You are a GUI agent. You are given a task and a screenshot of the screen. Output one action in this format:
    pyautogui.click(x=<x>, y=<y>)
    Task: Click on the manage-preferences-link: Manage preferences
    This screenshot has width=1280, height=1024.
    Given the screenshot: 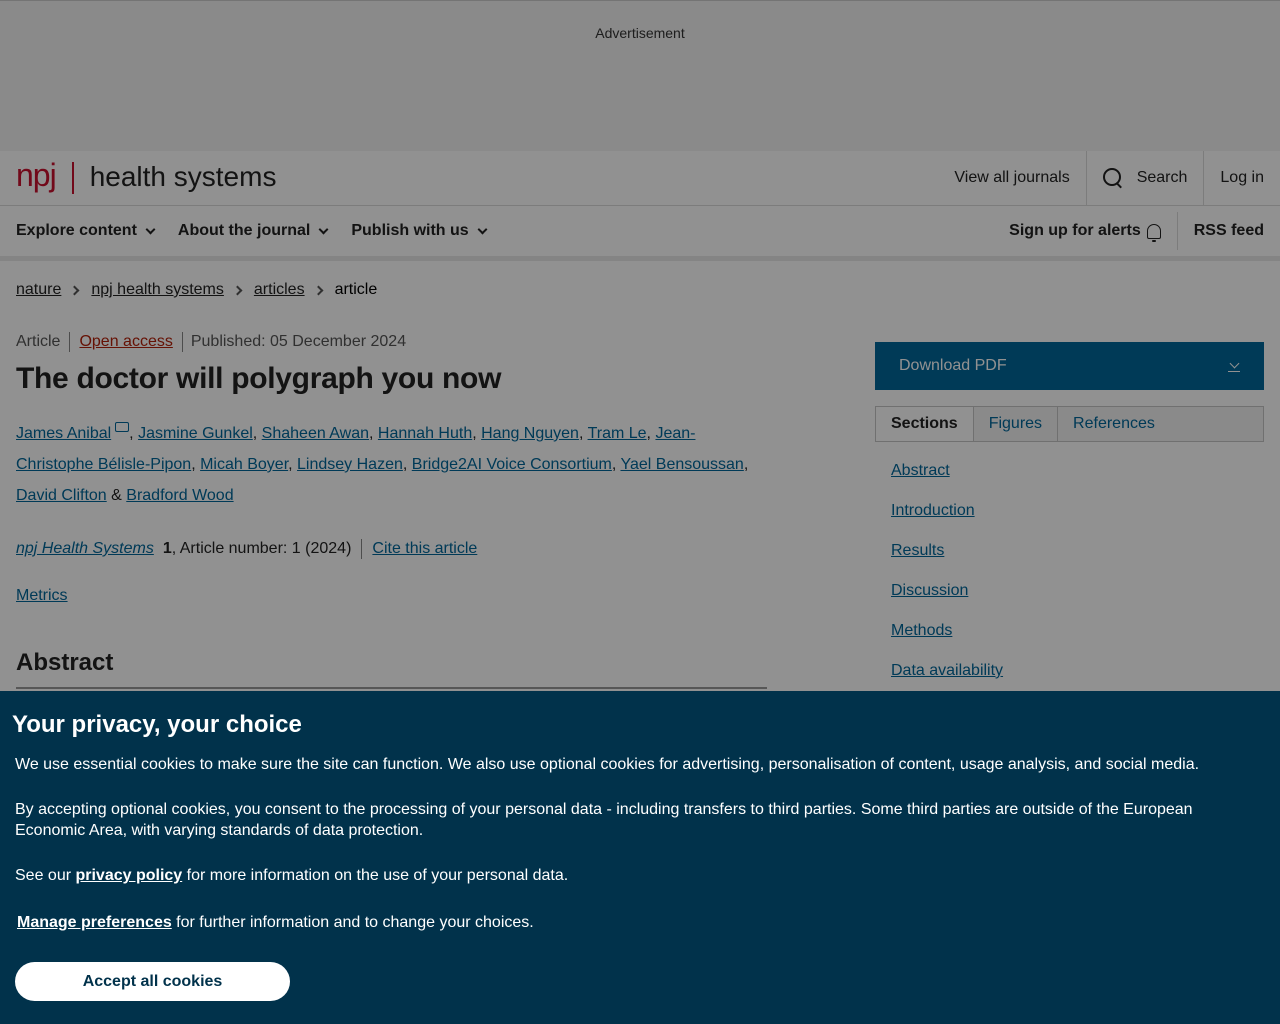 What is the action you would take?
    pyautogui.click(x=94, y=922)
    